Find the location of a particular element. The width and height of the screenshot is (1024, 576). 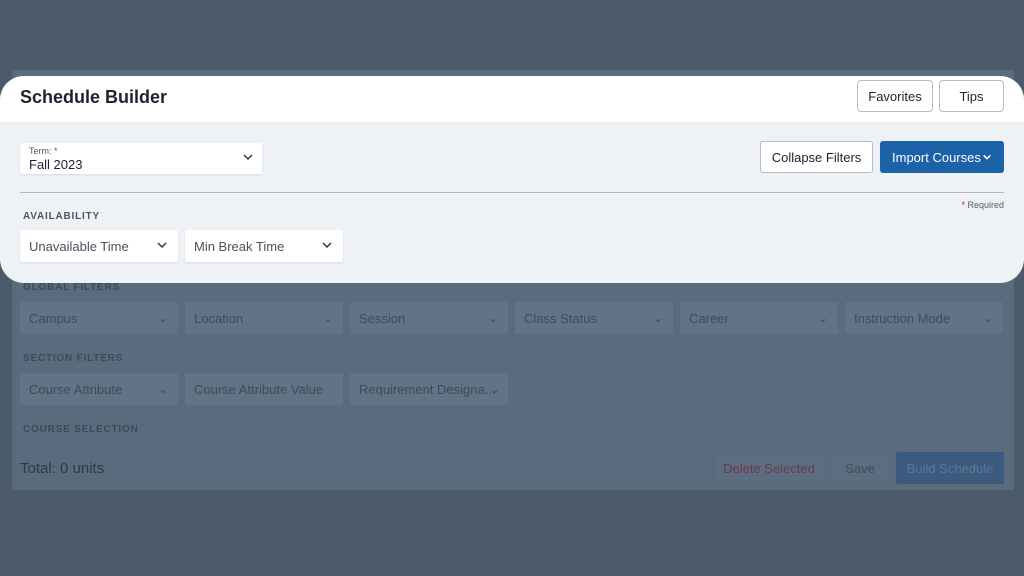

class-status-select-label: Class Status is located at coordinates (560, 318).